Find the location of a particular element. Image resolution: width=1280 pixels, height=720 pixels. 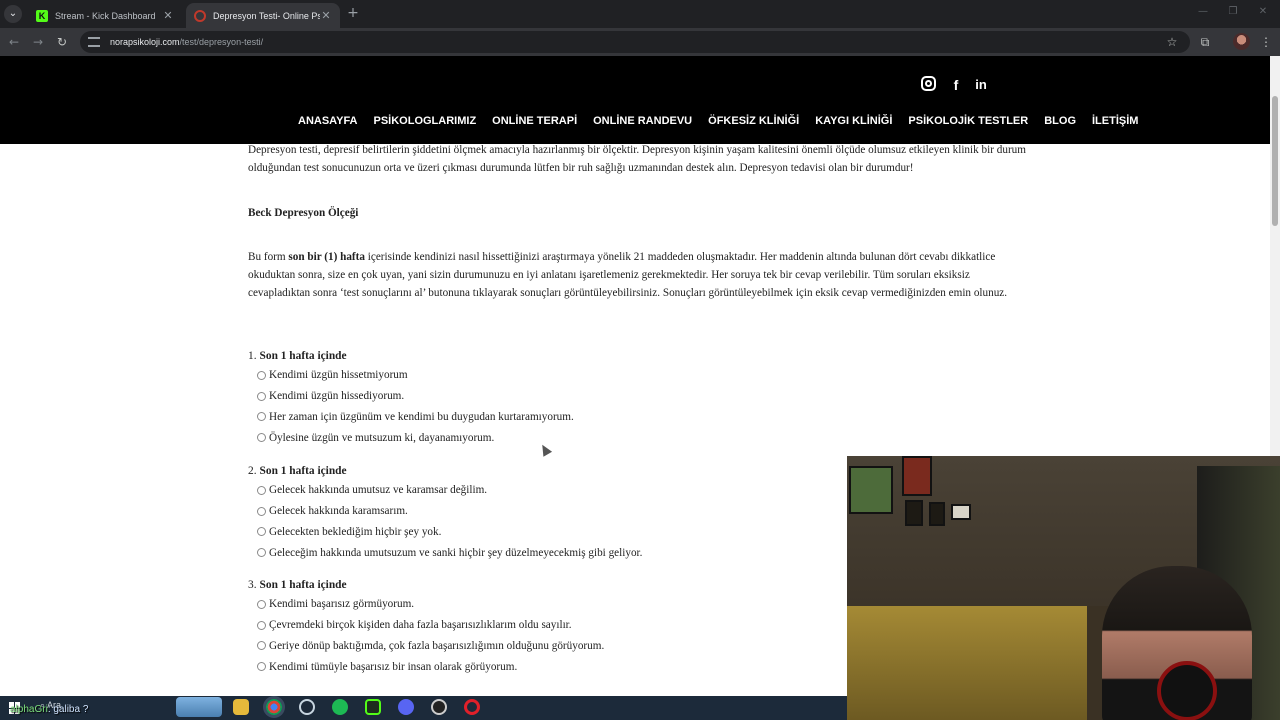

answer-option: Kendimi üzgün hissediyorum. is located at coordinates (548, 396).